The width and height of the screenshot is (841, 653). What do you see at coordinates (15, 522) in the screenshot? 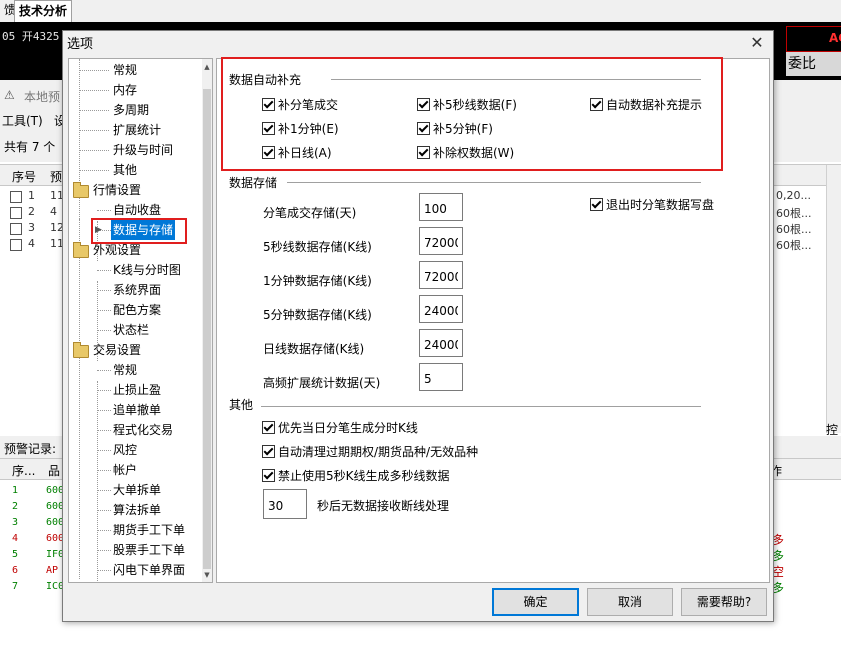
I see `log-row-index: 3` at bounding box center [15, 522].